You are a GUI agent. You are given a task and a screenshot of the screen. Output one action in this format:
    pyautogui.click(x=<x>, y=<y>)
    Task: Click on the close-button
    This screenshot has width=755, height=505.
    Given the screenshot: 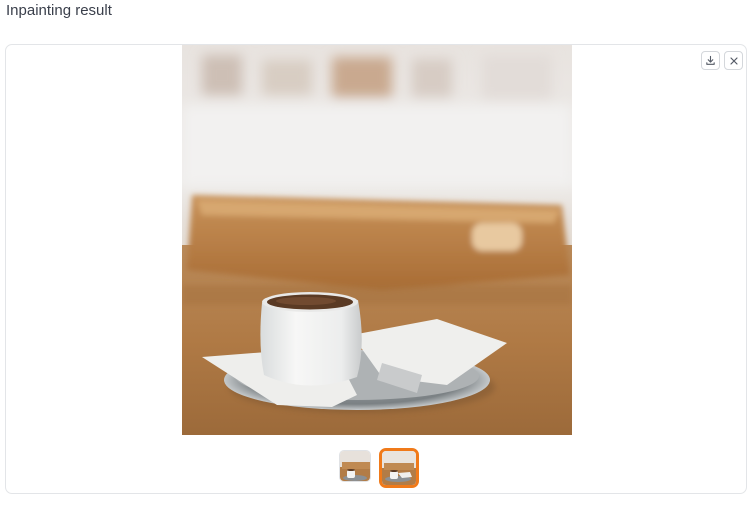 What is the action you would take?
    pyautogui.click(x=733, y=60)
    